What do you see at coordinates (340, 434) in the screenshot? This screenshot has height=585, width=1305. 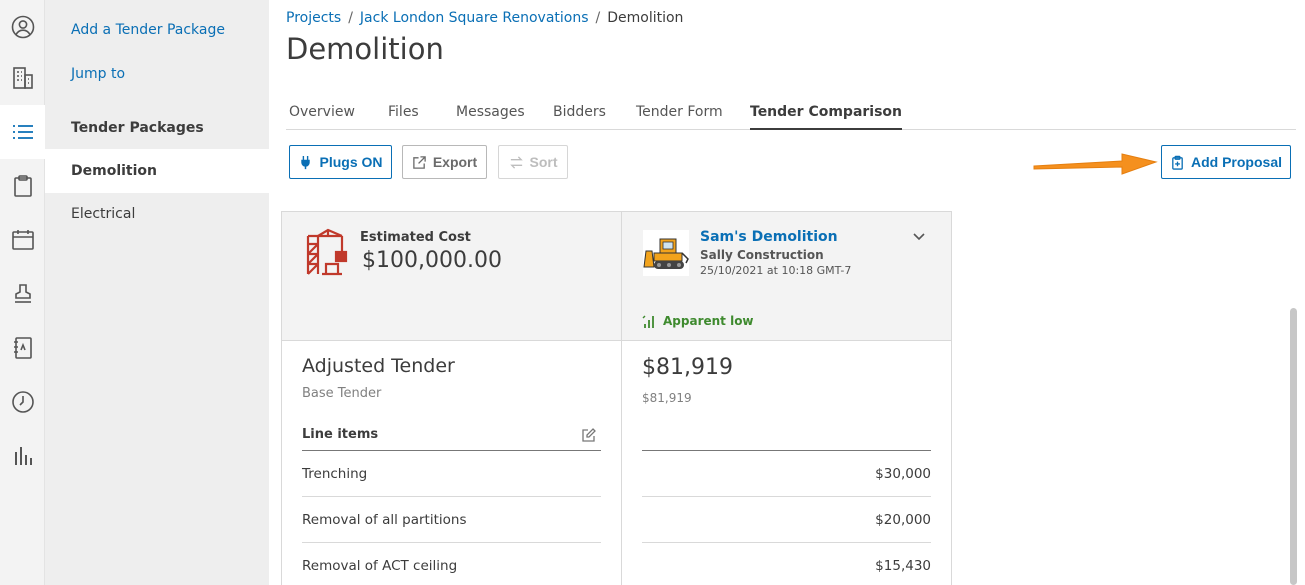 I see `line-items-label: Line items` at bounding box center [340, 434].